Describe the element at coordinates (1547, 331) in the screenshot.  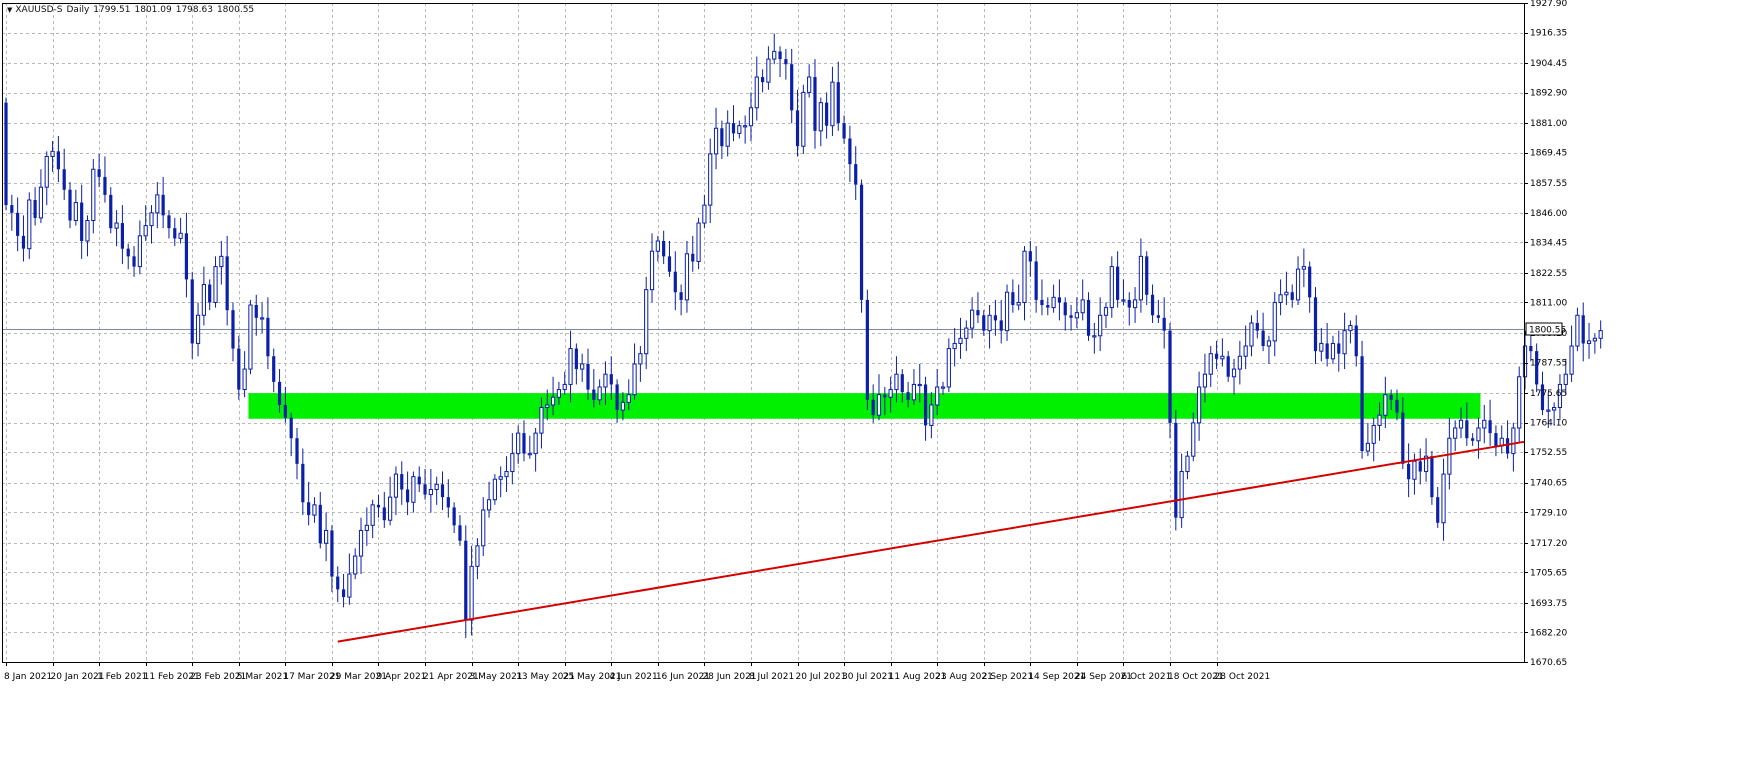
I see `price-tag-label: 1800.55` at that location.